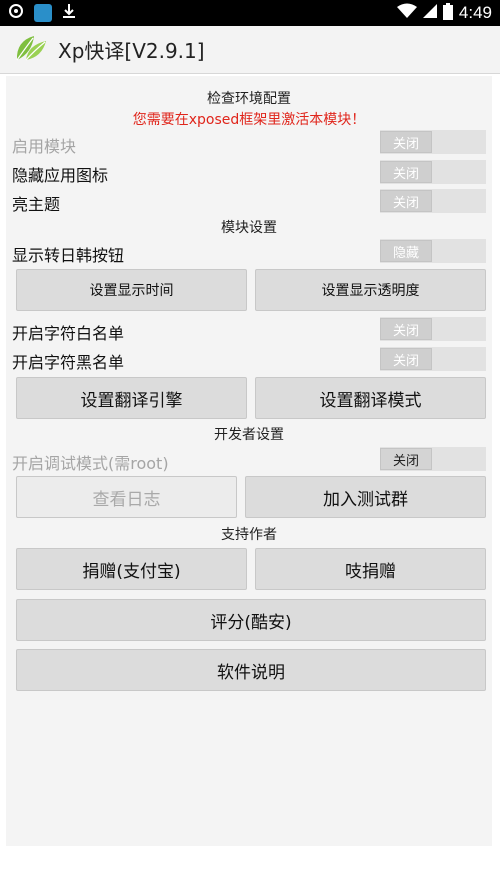 This screenshot has height=885, width=500. Describe the element at coordinates (131, 51) in the screenshot. I see `app-title: Xp快译[V2.9.1]` at that location.